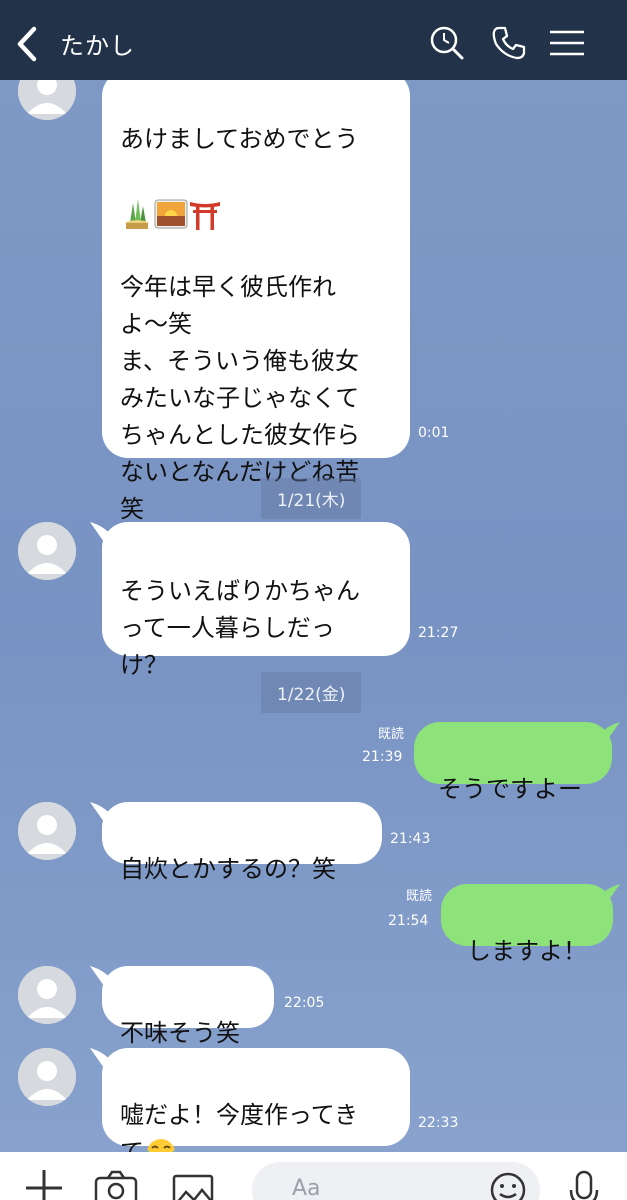 This screenshot has height=1200, width=627. What do you see at coordinates (180, 1033) in the screenshot?
I see `message-text: 不味そう笑` at bounding box center [180, 1033].